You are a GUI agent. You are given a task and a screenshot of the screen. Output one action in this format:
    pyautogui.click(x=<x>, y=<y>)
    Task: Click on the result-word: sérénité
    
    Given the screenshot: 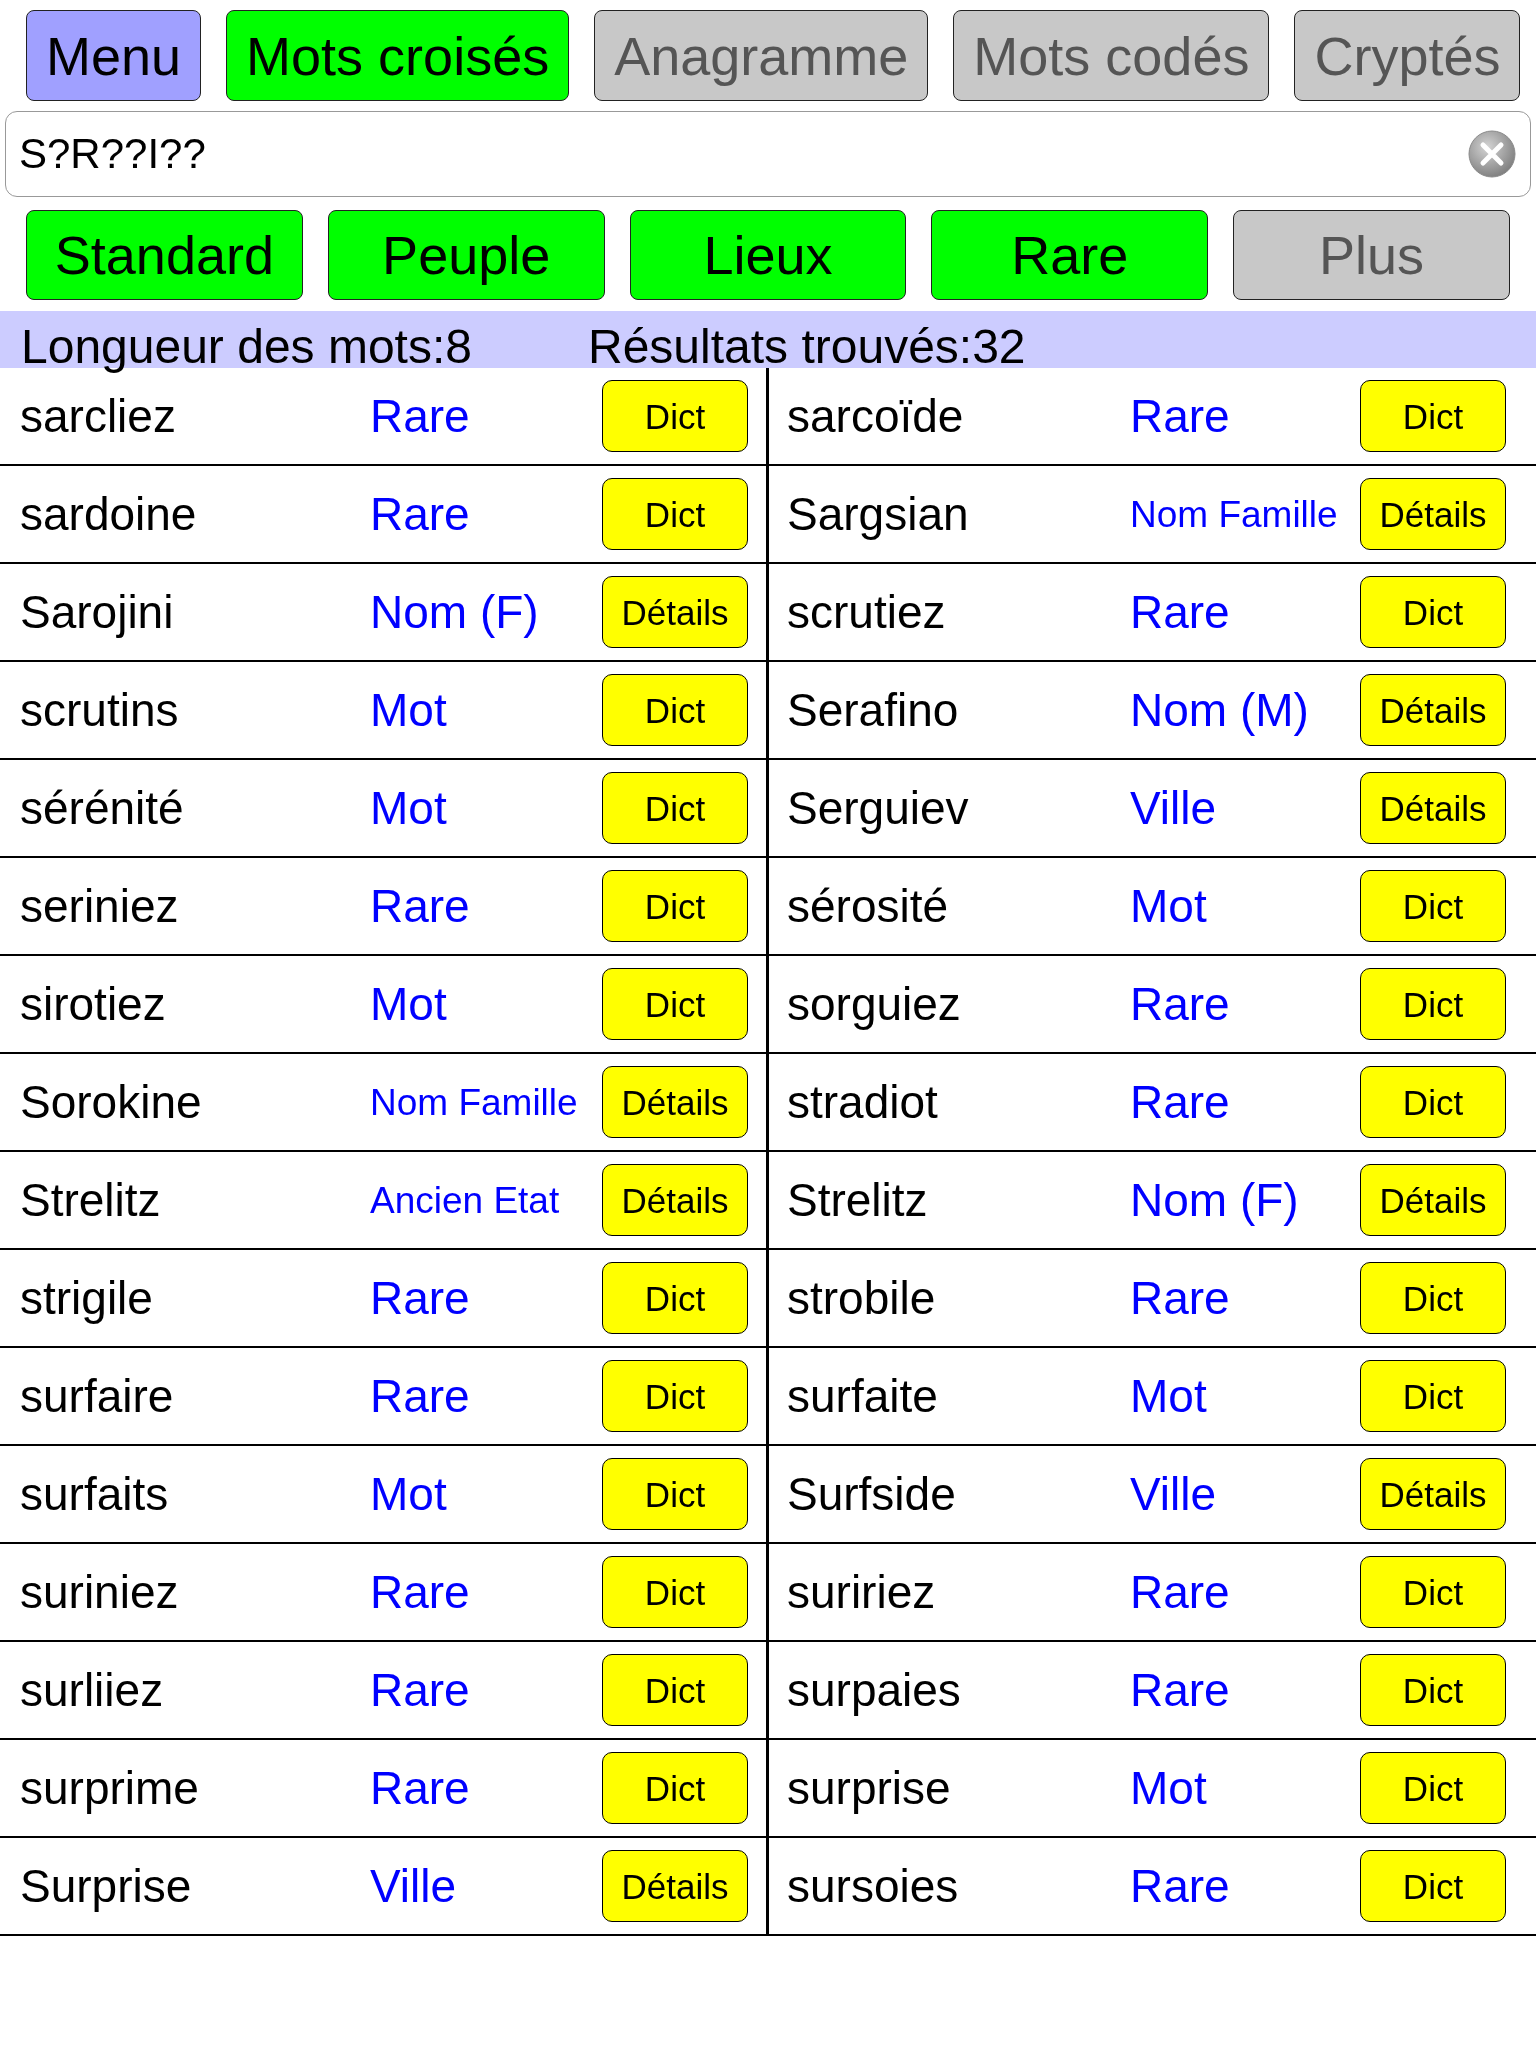 What is the action you would take?
    pyautogui.click(x=102, y=808)
    